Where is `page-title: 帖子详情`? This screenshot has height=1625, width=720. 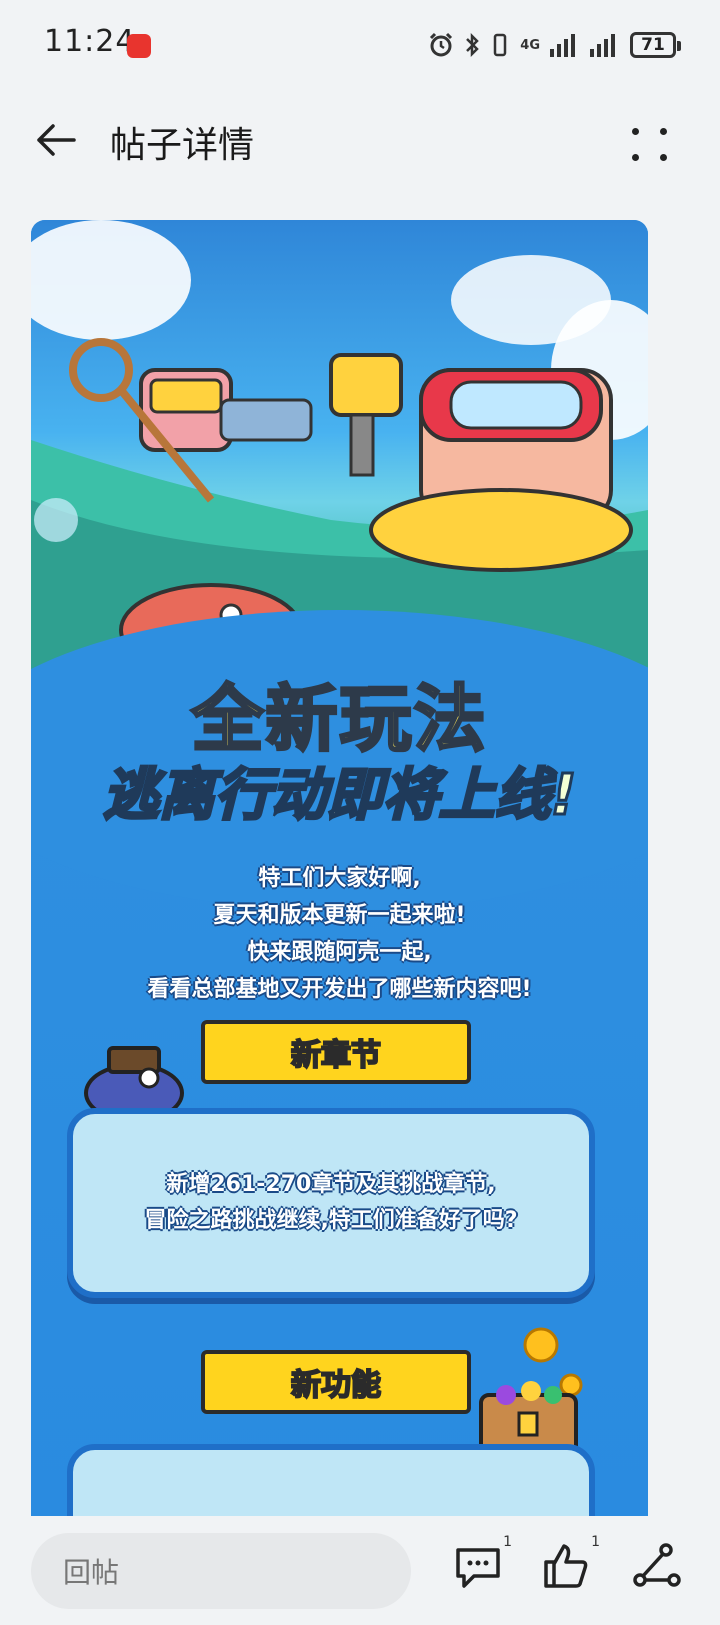
page-title: 帖子详情 is located at coordinates (182, 145).